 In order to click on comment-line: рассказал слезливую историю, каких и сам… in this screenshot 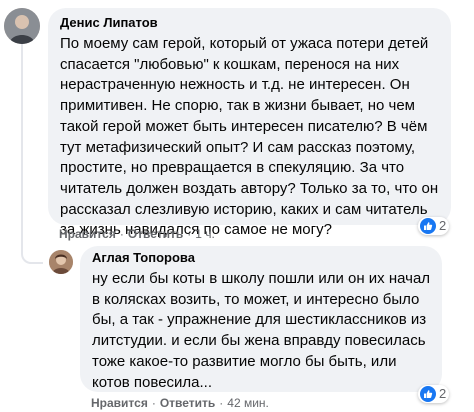, I will do `click(244, 209)`.